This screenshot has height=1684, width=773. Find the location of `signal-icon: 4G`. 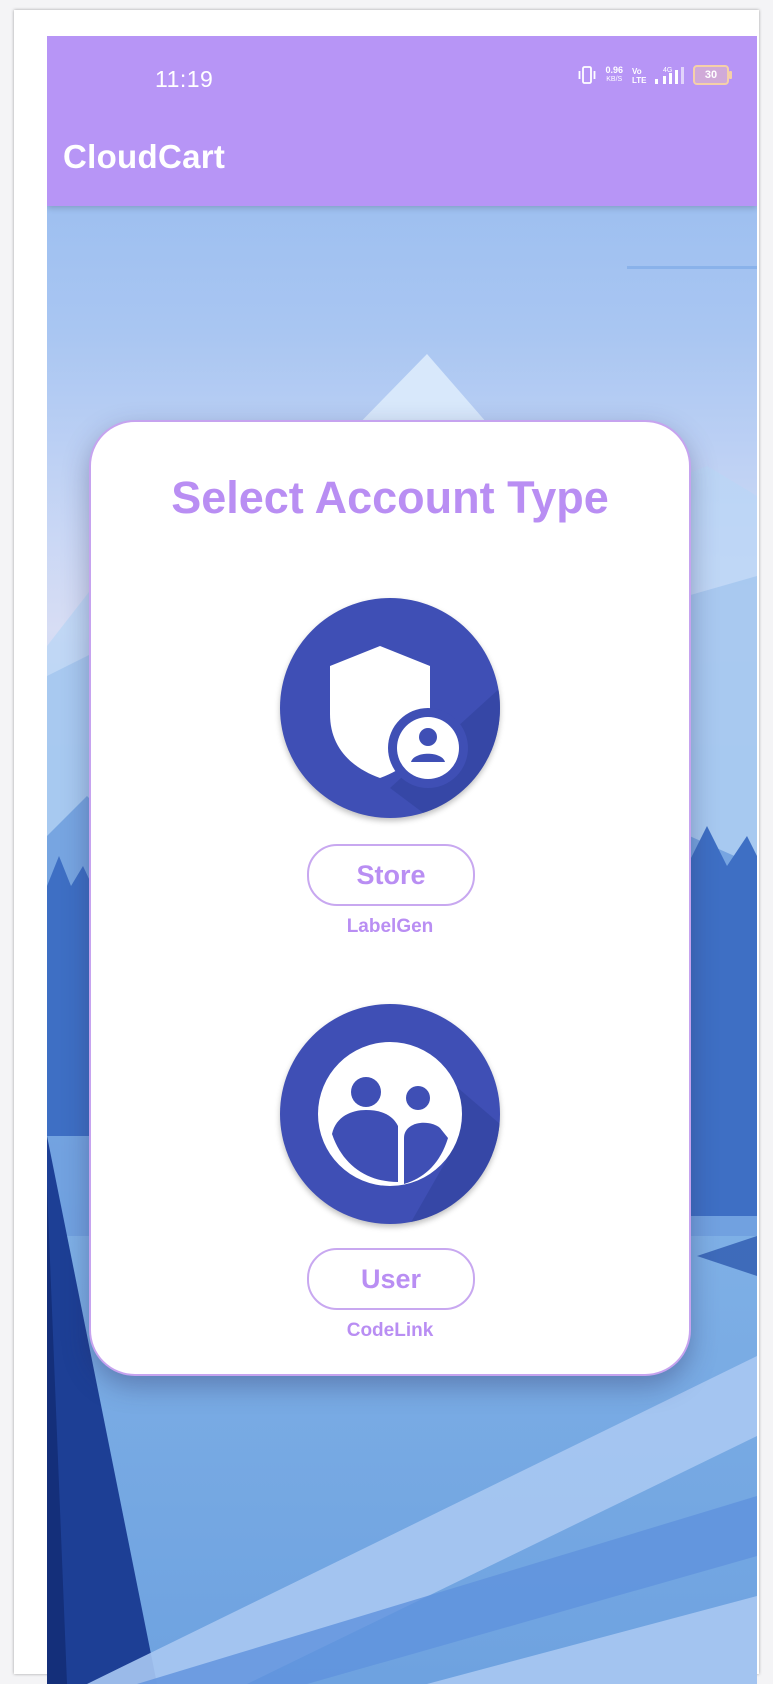

signal-icon: 4G is located at coordinates (669, 75).